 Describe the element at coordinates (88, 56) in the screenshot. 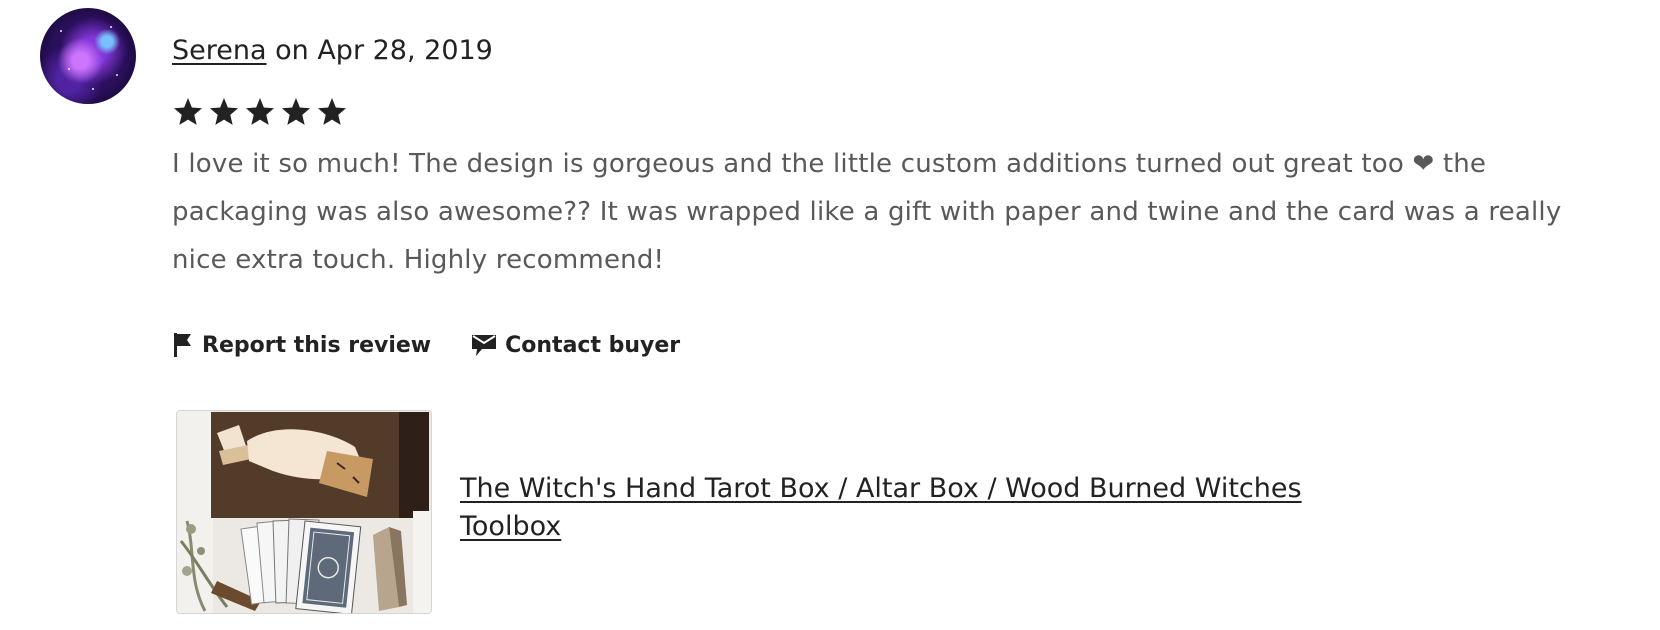

I see `reviewer-avatar` at that location.